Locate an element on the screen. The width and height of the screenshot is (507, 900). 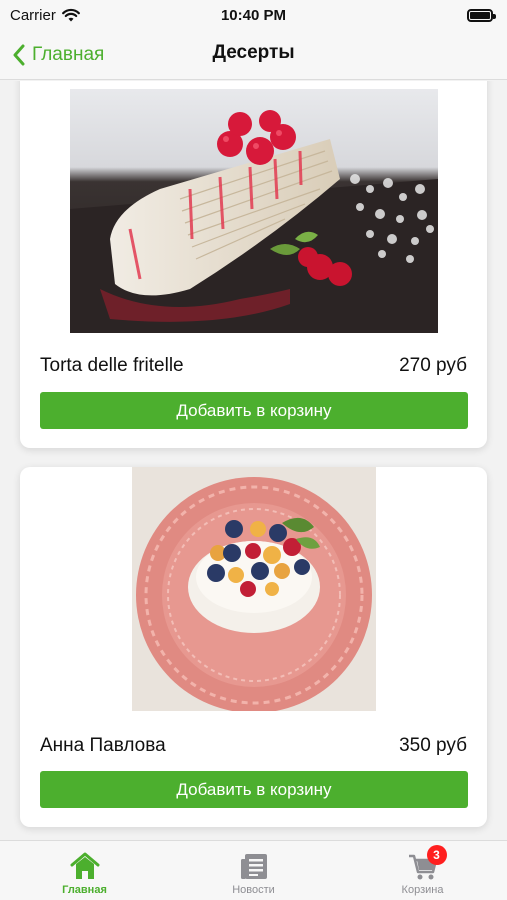
home-icon is located at coordinates (85, 866).